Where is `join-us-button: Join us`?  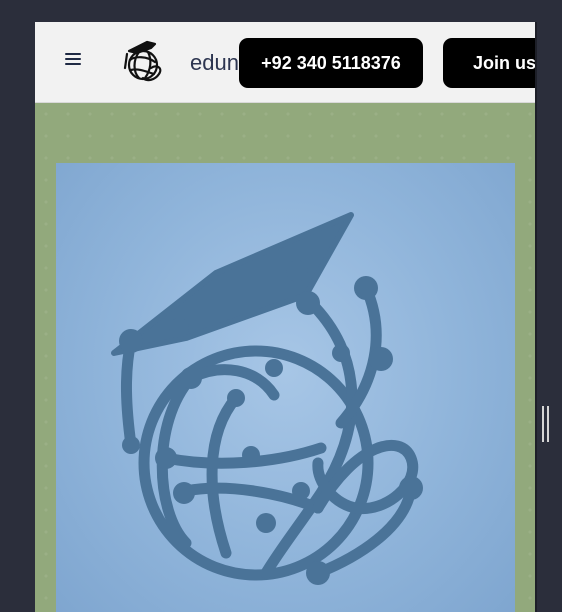
join-us-button: Join us is located at coordinates (489, 63).